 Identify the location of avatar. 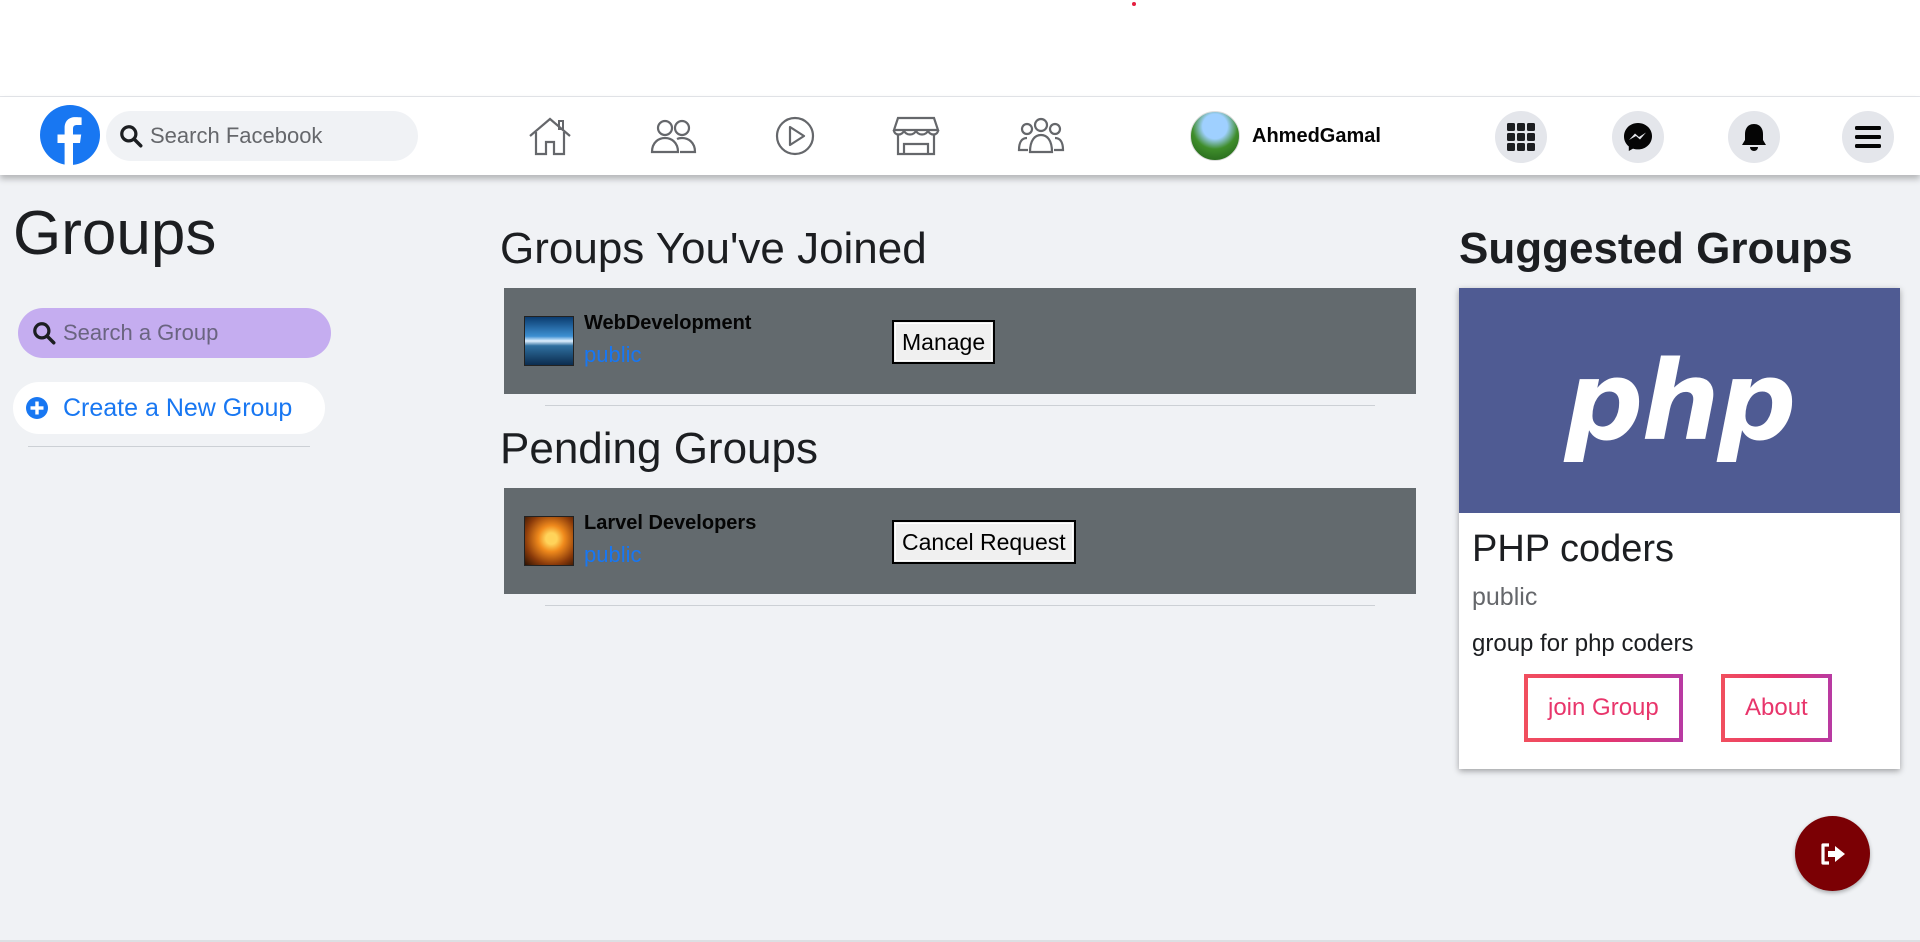
(1215, 136).